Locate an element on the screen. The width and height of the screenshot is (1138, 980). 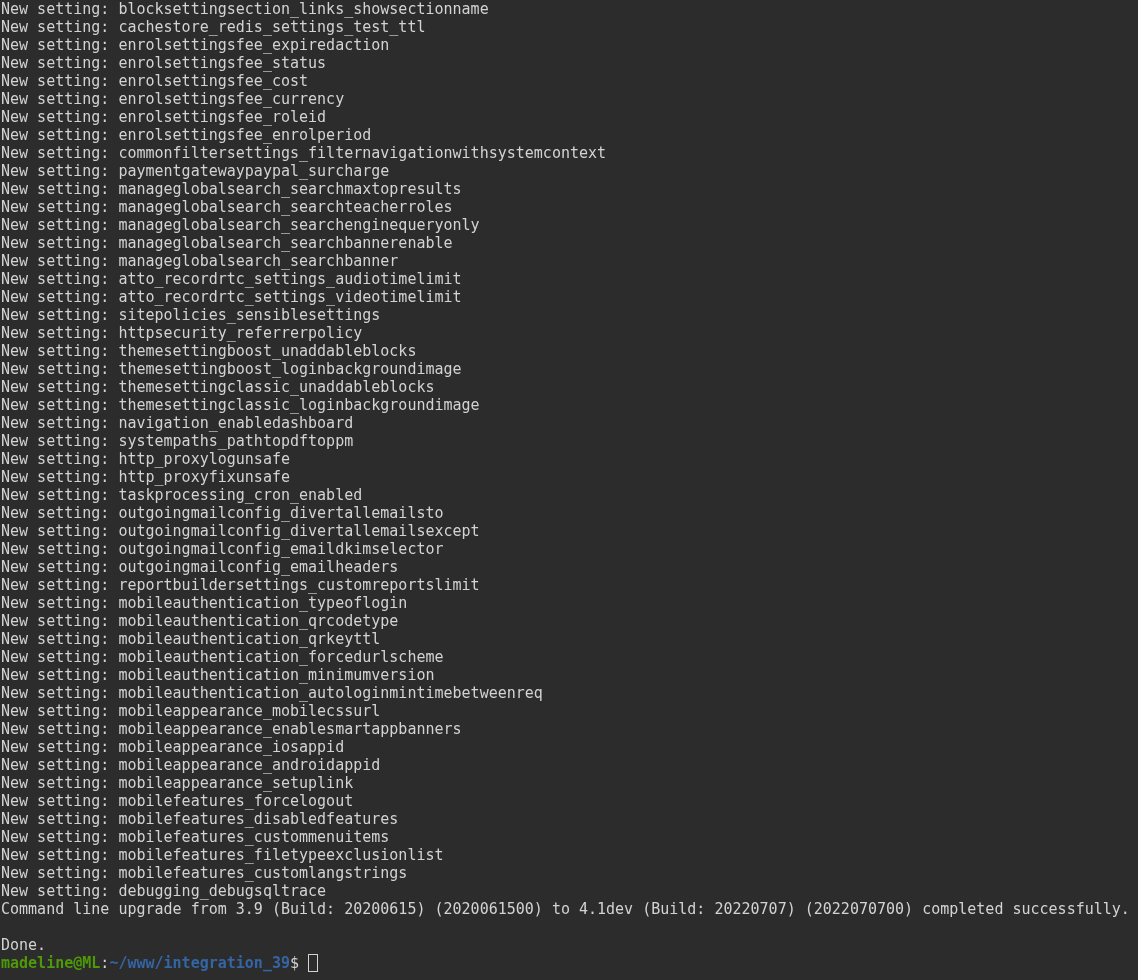
output-line: New setting: mobilefeatures_customlangstrings is located at coordinates (204, 873).